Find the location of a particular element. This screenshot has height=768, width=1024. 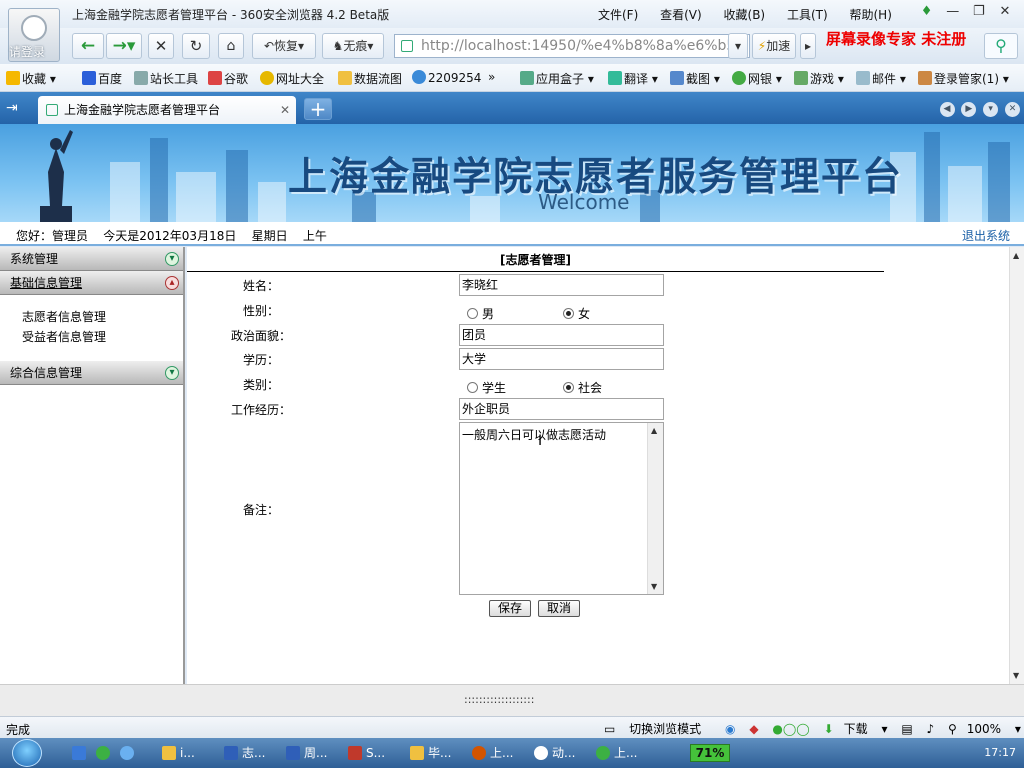

fav-games: 游戏 ▾ is located at coordinates (819, 78).